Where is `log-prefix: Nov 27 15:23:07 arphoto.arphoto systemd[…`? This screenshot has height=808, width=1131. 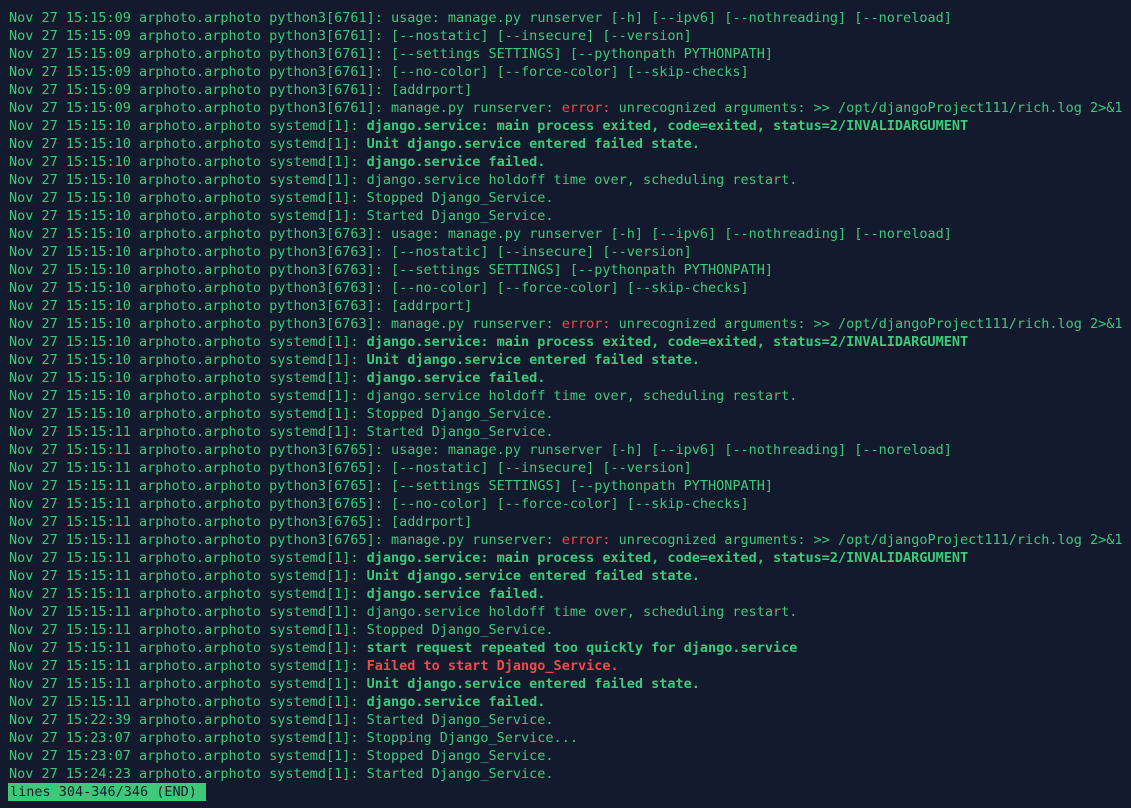
log-prefix: Nov 27 15:23:07 arphoto.arphoto systemd[… is located at coordinates (188, 756).